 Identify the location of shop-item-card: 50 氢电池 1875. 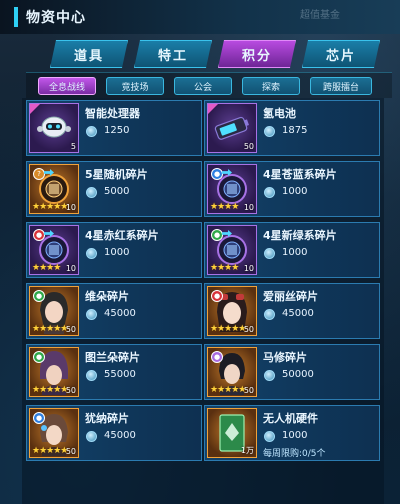
(292, 128).